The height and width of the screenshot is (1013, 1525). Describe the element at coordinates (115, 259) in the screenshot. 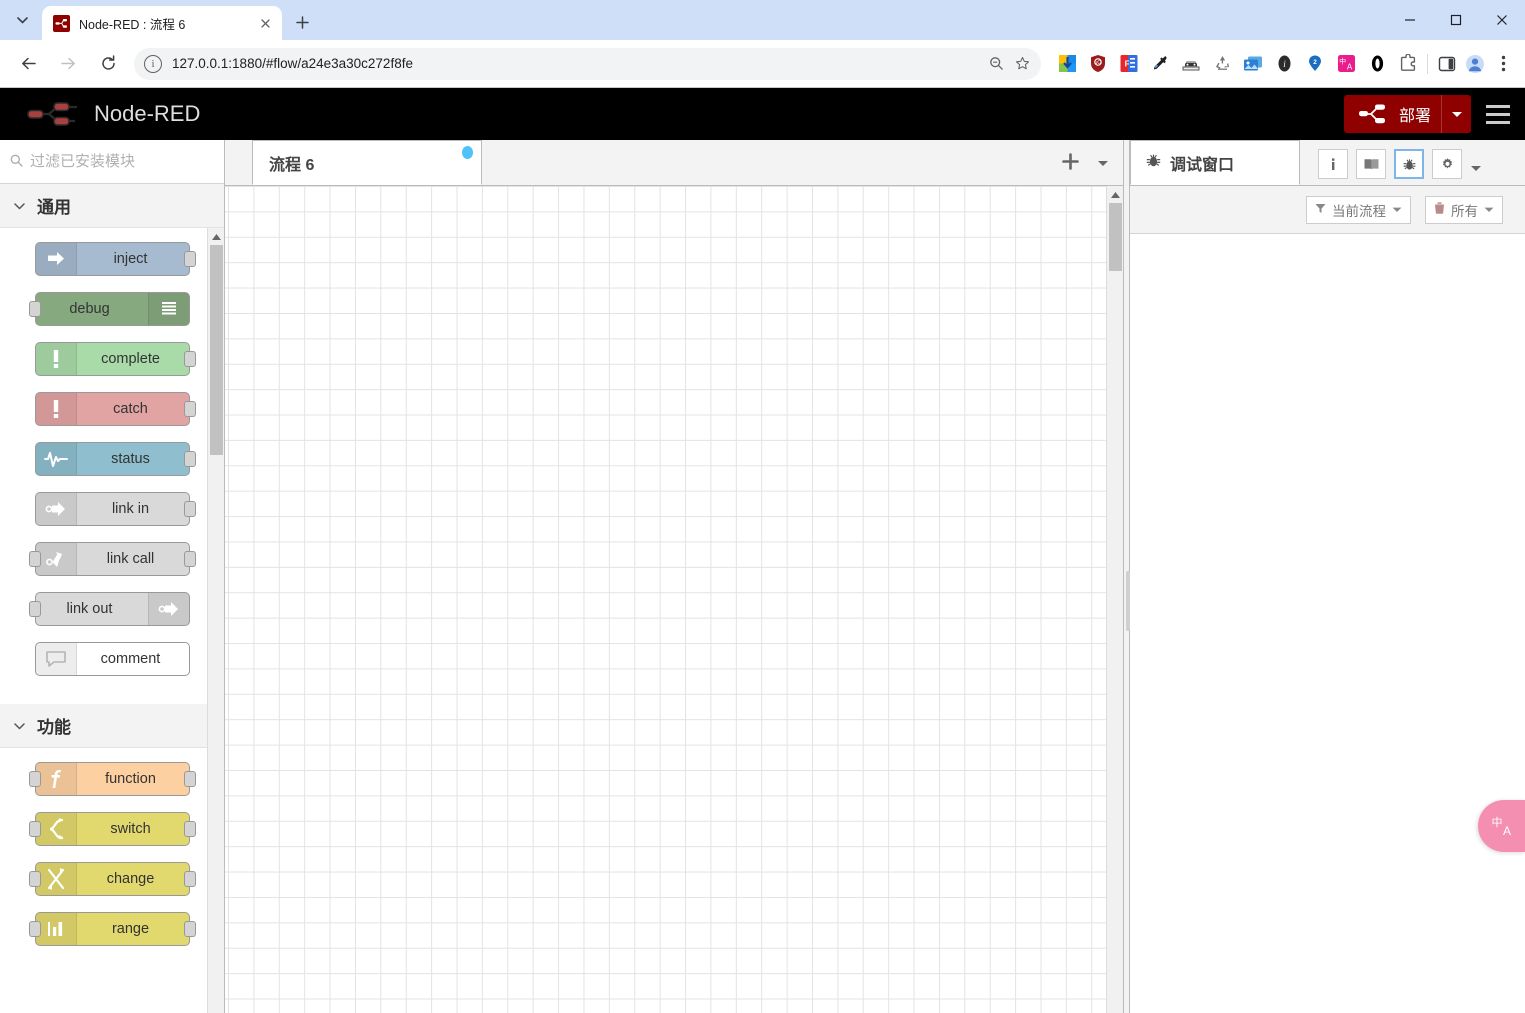

I see `palette-node-inject: inject` at that location.